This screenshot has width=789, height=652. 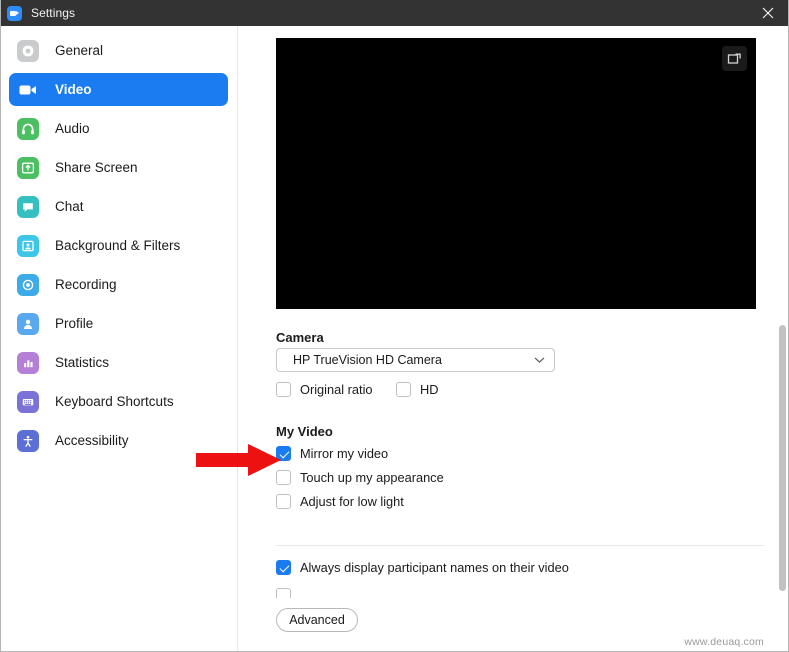 I want to click on camera-select: HP TrueVision HD Camera, so click(x=415, y=360).